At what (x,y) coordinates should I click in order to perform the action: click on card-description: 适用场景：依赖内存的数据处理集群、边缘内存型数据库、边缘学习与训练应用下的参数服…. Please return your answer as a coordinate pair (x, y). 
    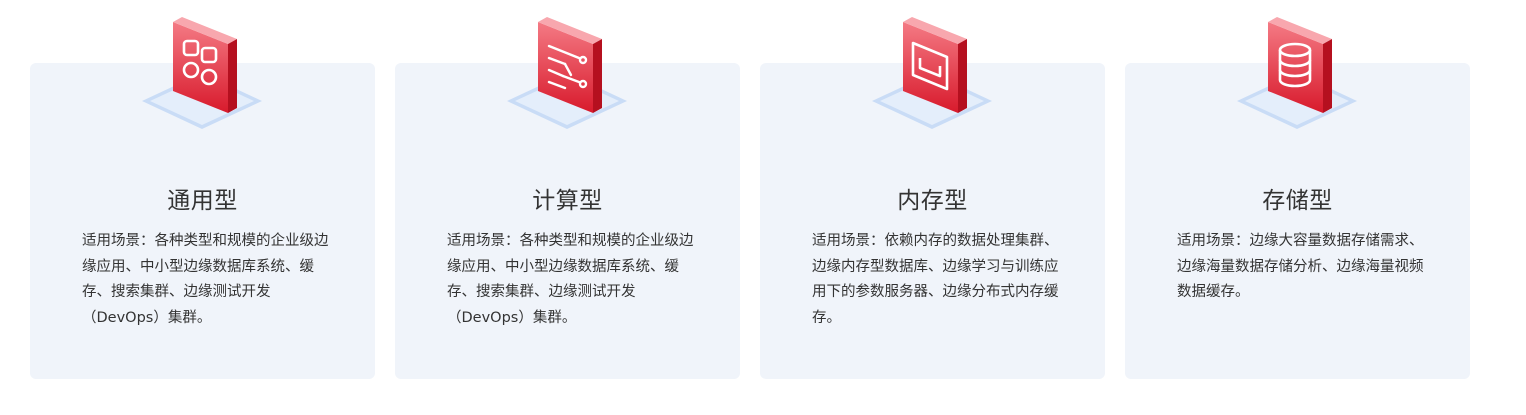
    Looking at the image, I should click on (935, 279).